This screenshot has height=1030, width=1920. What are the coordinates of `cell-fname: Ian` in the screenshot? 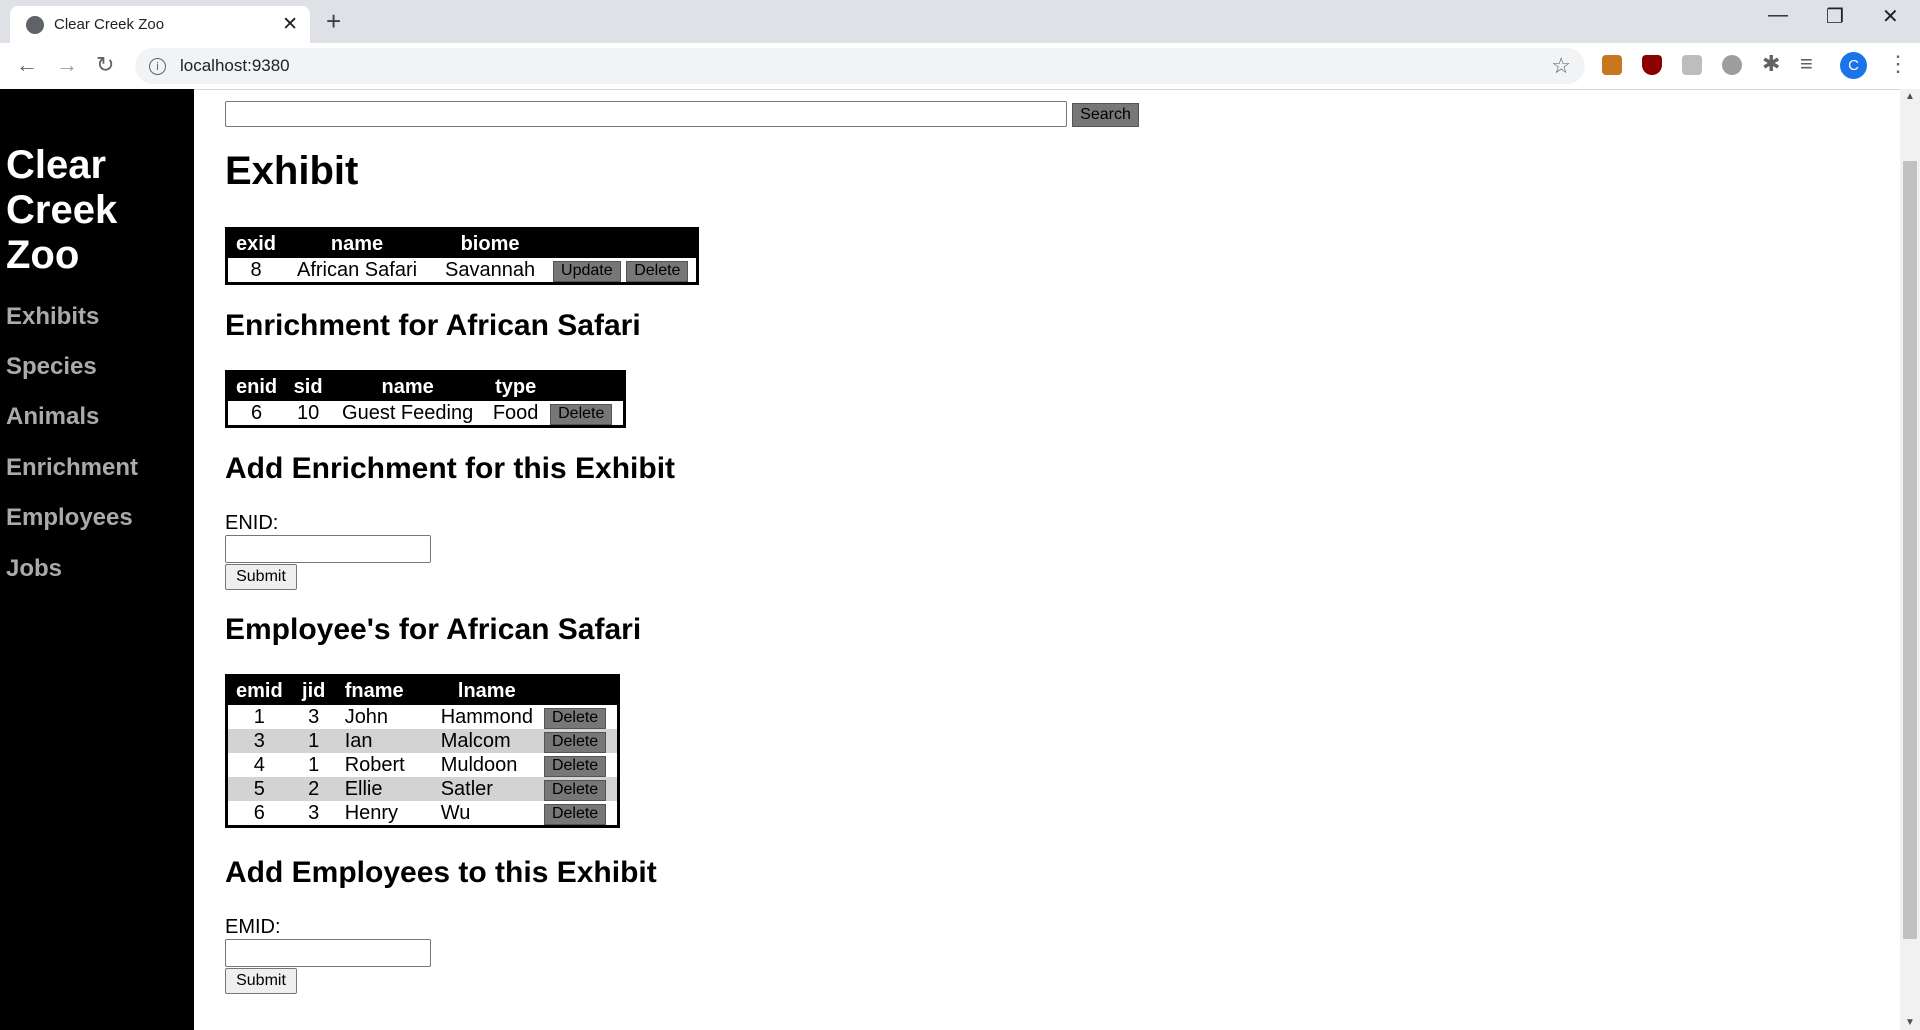 It's located at (384, 741).